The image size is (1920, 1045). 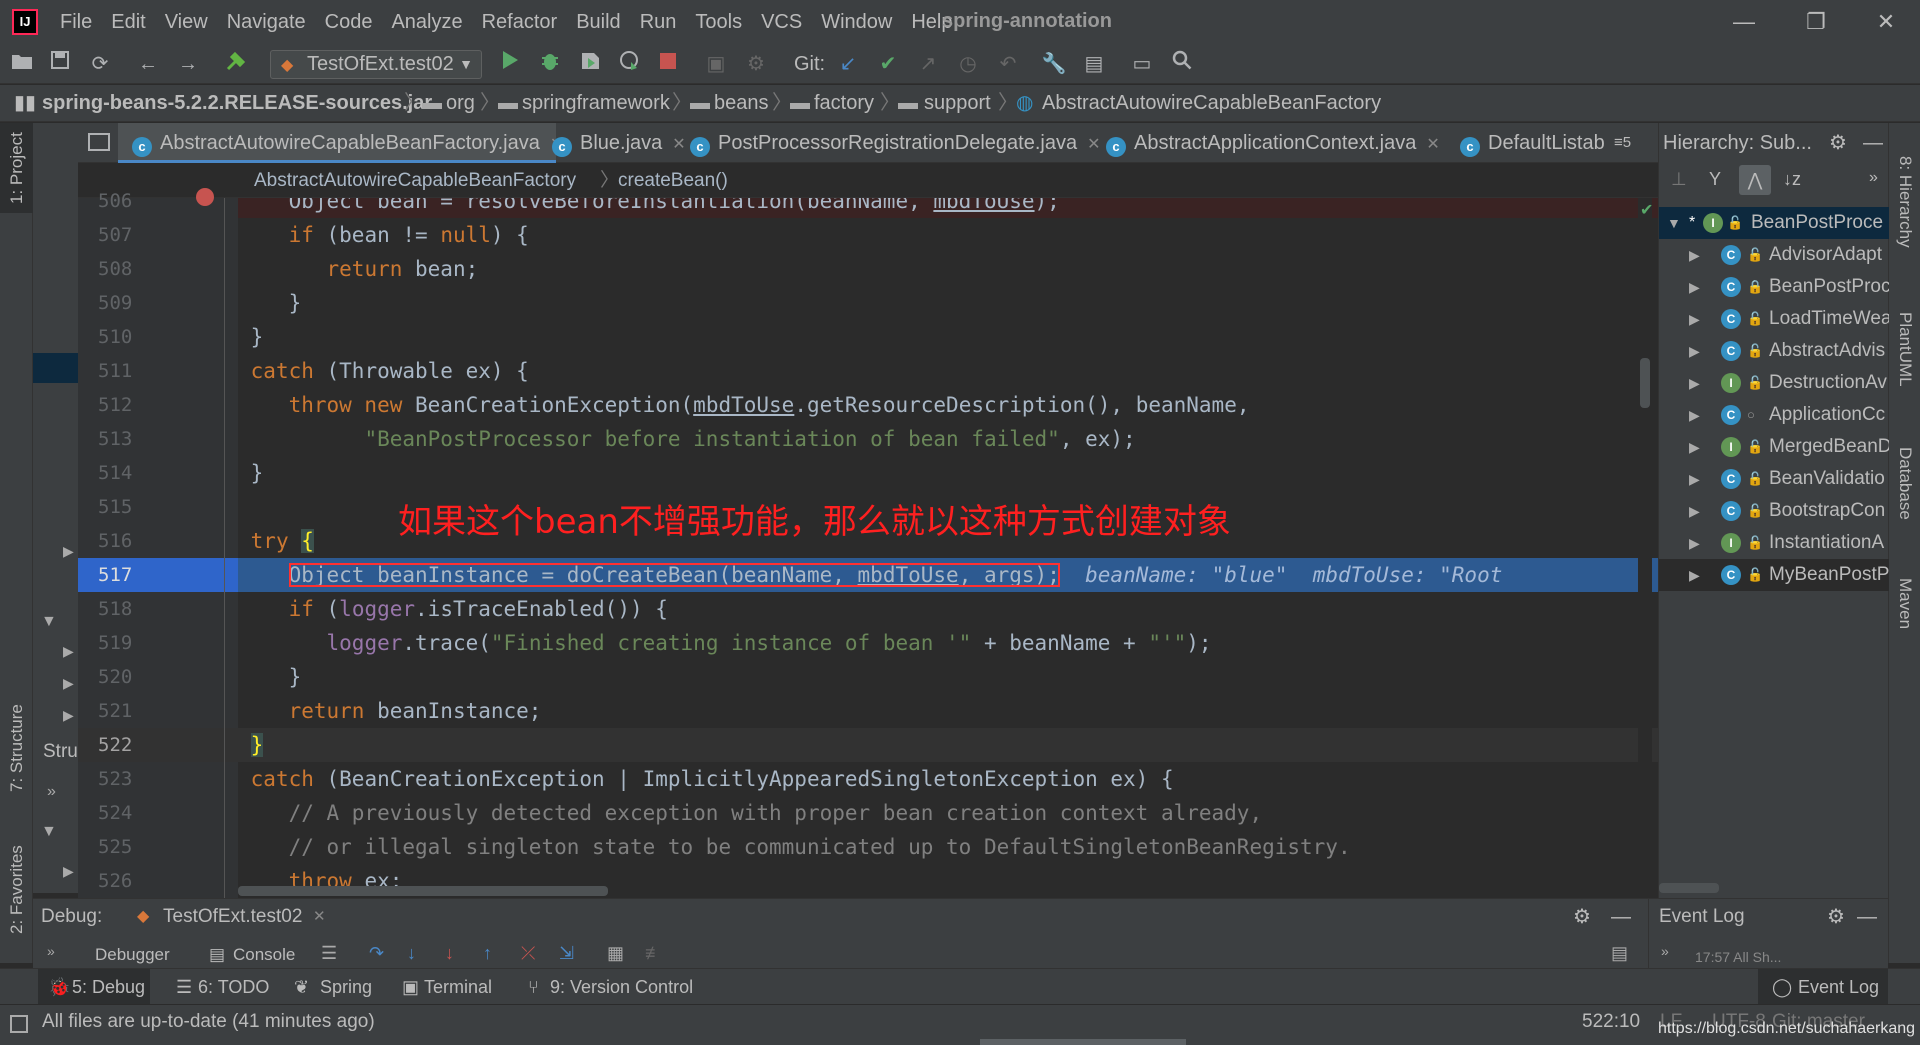 I want to click on tool-terminal: Terminal, so click(x=458, y=987).